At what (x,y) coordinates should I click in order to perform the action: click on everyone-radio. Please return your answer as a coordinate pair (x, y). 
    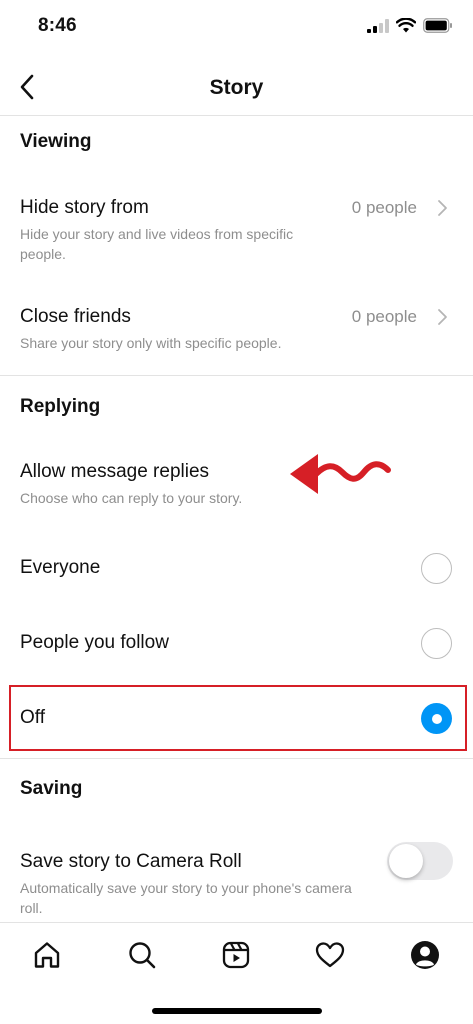
    Looking at the image, I should click on (436, 568).